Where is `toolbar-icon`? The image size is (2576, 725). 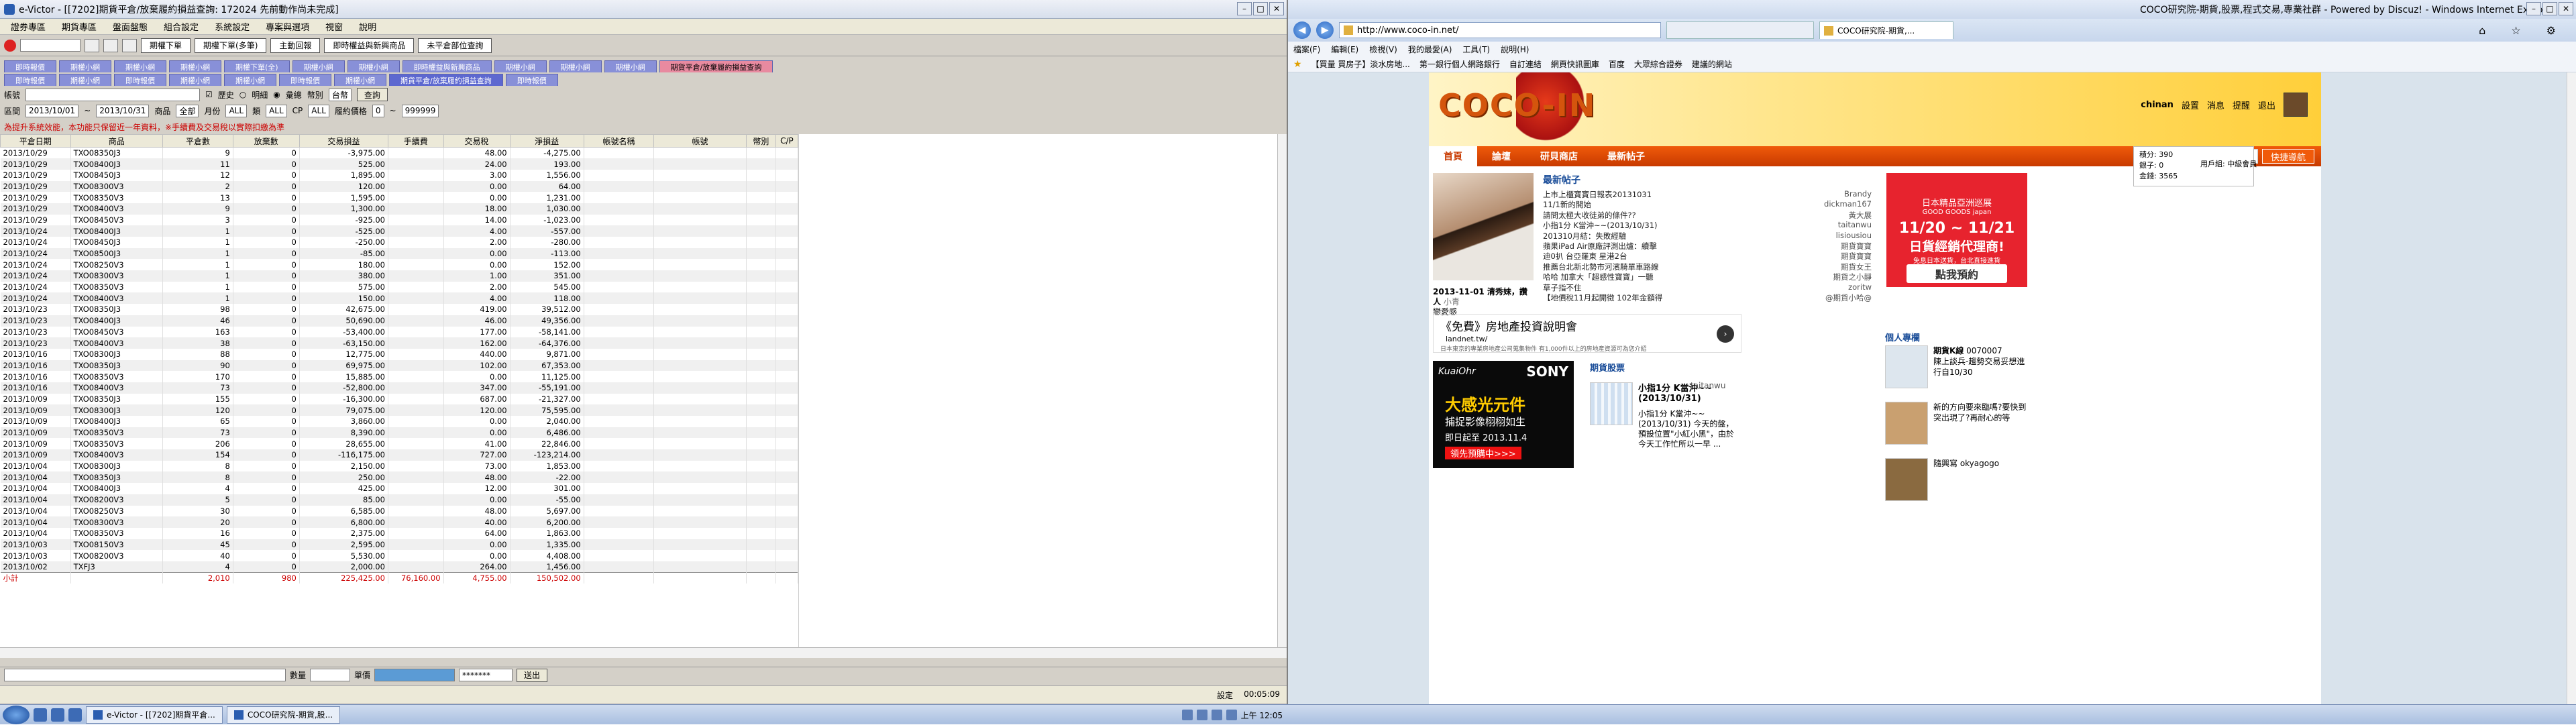 toolbar-icon is located at coordinates (110, 45).